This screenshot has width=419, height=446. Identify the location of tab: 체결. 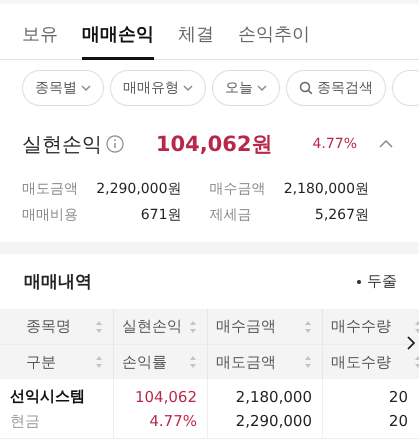
(196, 37).